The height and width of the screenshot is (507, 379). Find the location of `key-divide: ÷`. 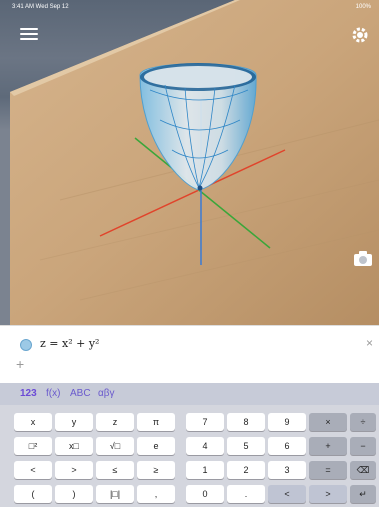

key-divide: ÷ is located at coordinates (363, 422).